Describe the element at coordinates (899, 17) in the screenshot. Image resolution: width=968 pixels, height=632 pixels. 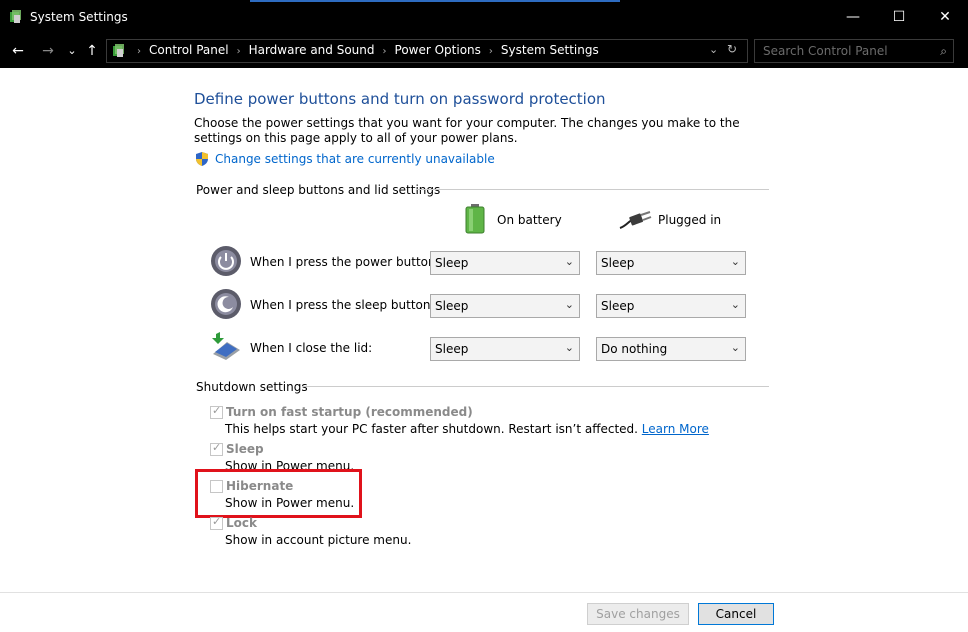
I see `maximize-button: ☐` at that location.